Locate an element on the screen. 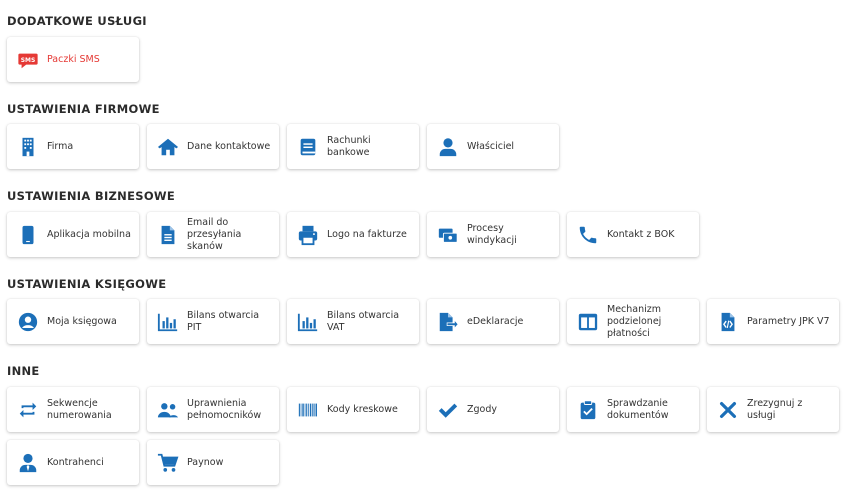 Image resolution: width=850 pixels, height=494 pixels. tile-label: Paczki SMS is located at coordinates (73, 59).